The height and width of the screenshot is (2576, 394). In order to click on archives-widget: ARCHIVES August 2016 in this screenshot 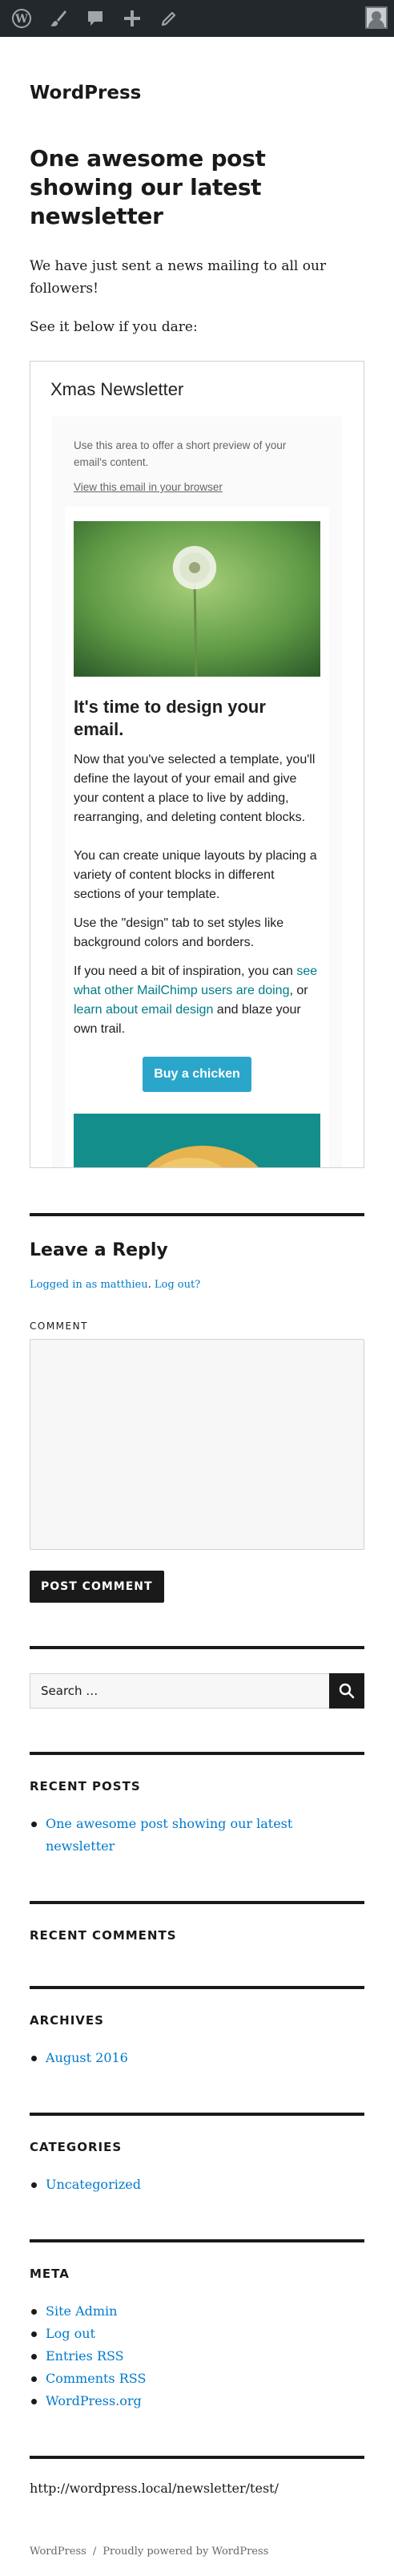, I will do `click(197, 2027)`.